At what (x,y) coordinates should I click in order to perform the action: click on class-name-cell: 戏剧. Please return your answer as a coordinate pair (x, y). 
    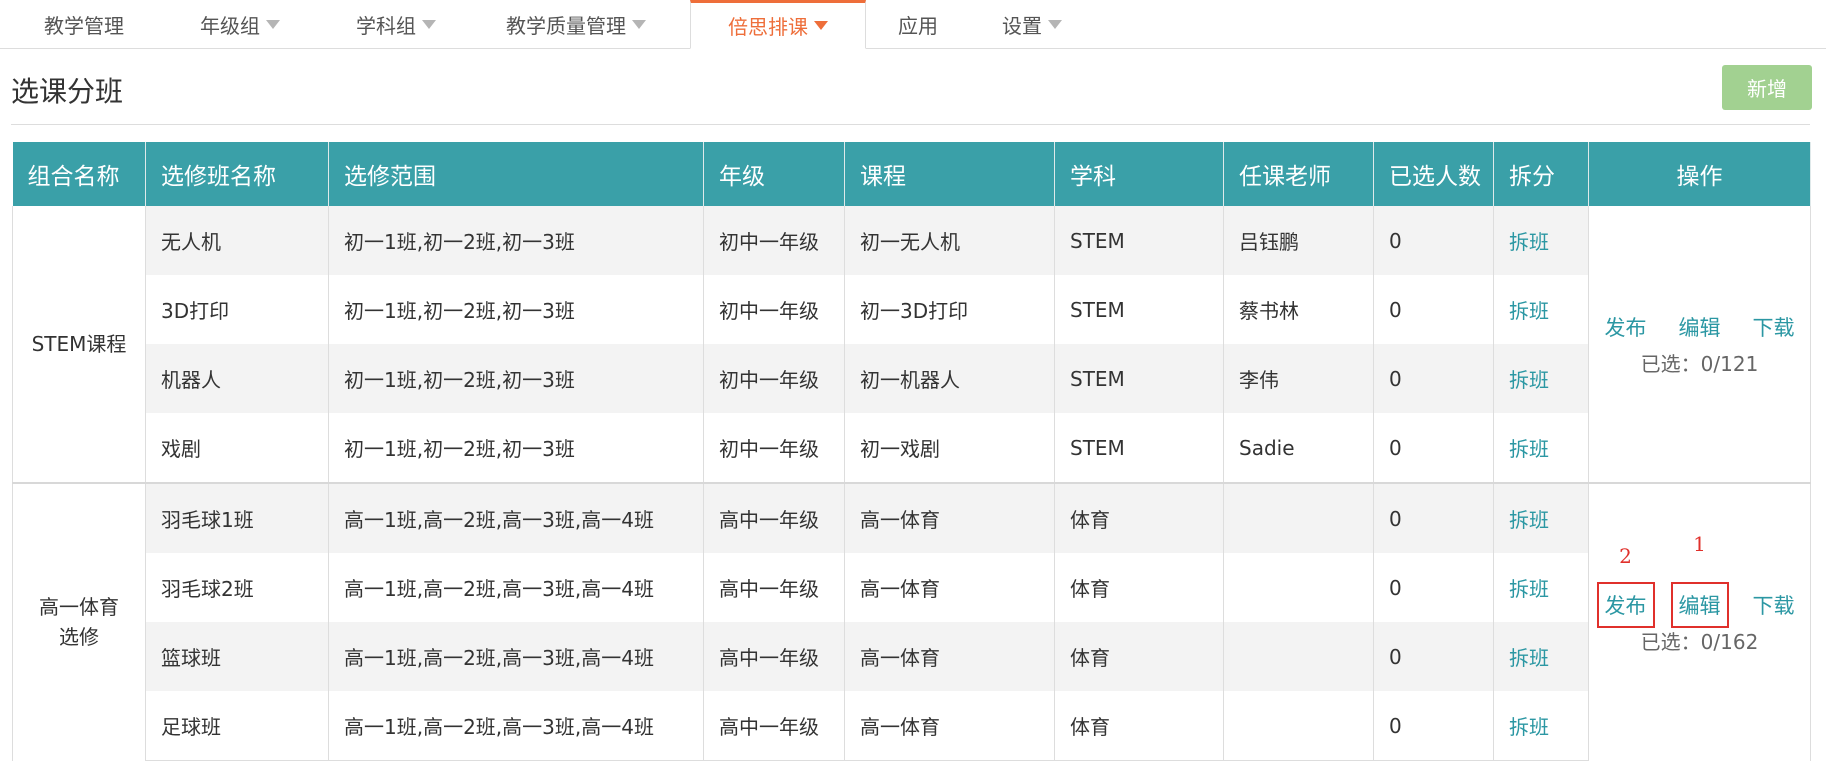
    Looking at the image, I should click on (237, 448).